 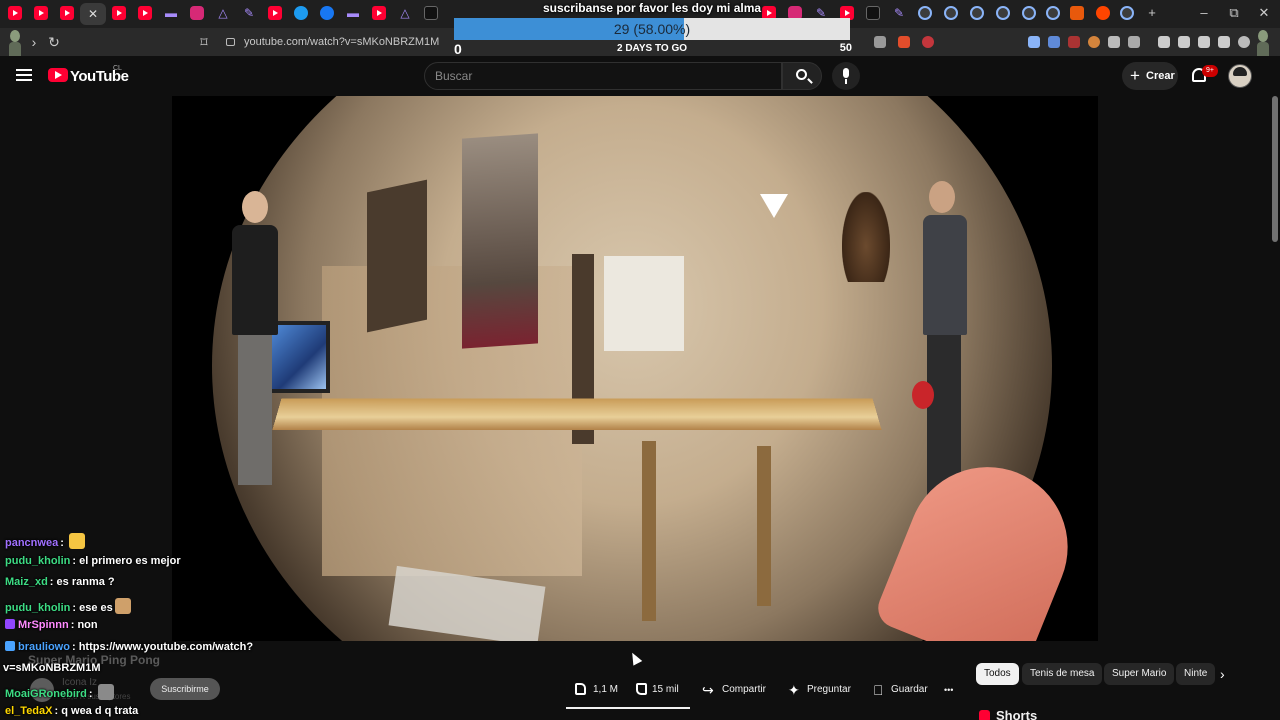 What do you see at coordinates (1275, 169) in the screenshot?
I see `page-scrollbar` at bounding box center [1275, 169].